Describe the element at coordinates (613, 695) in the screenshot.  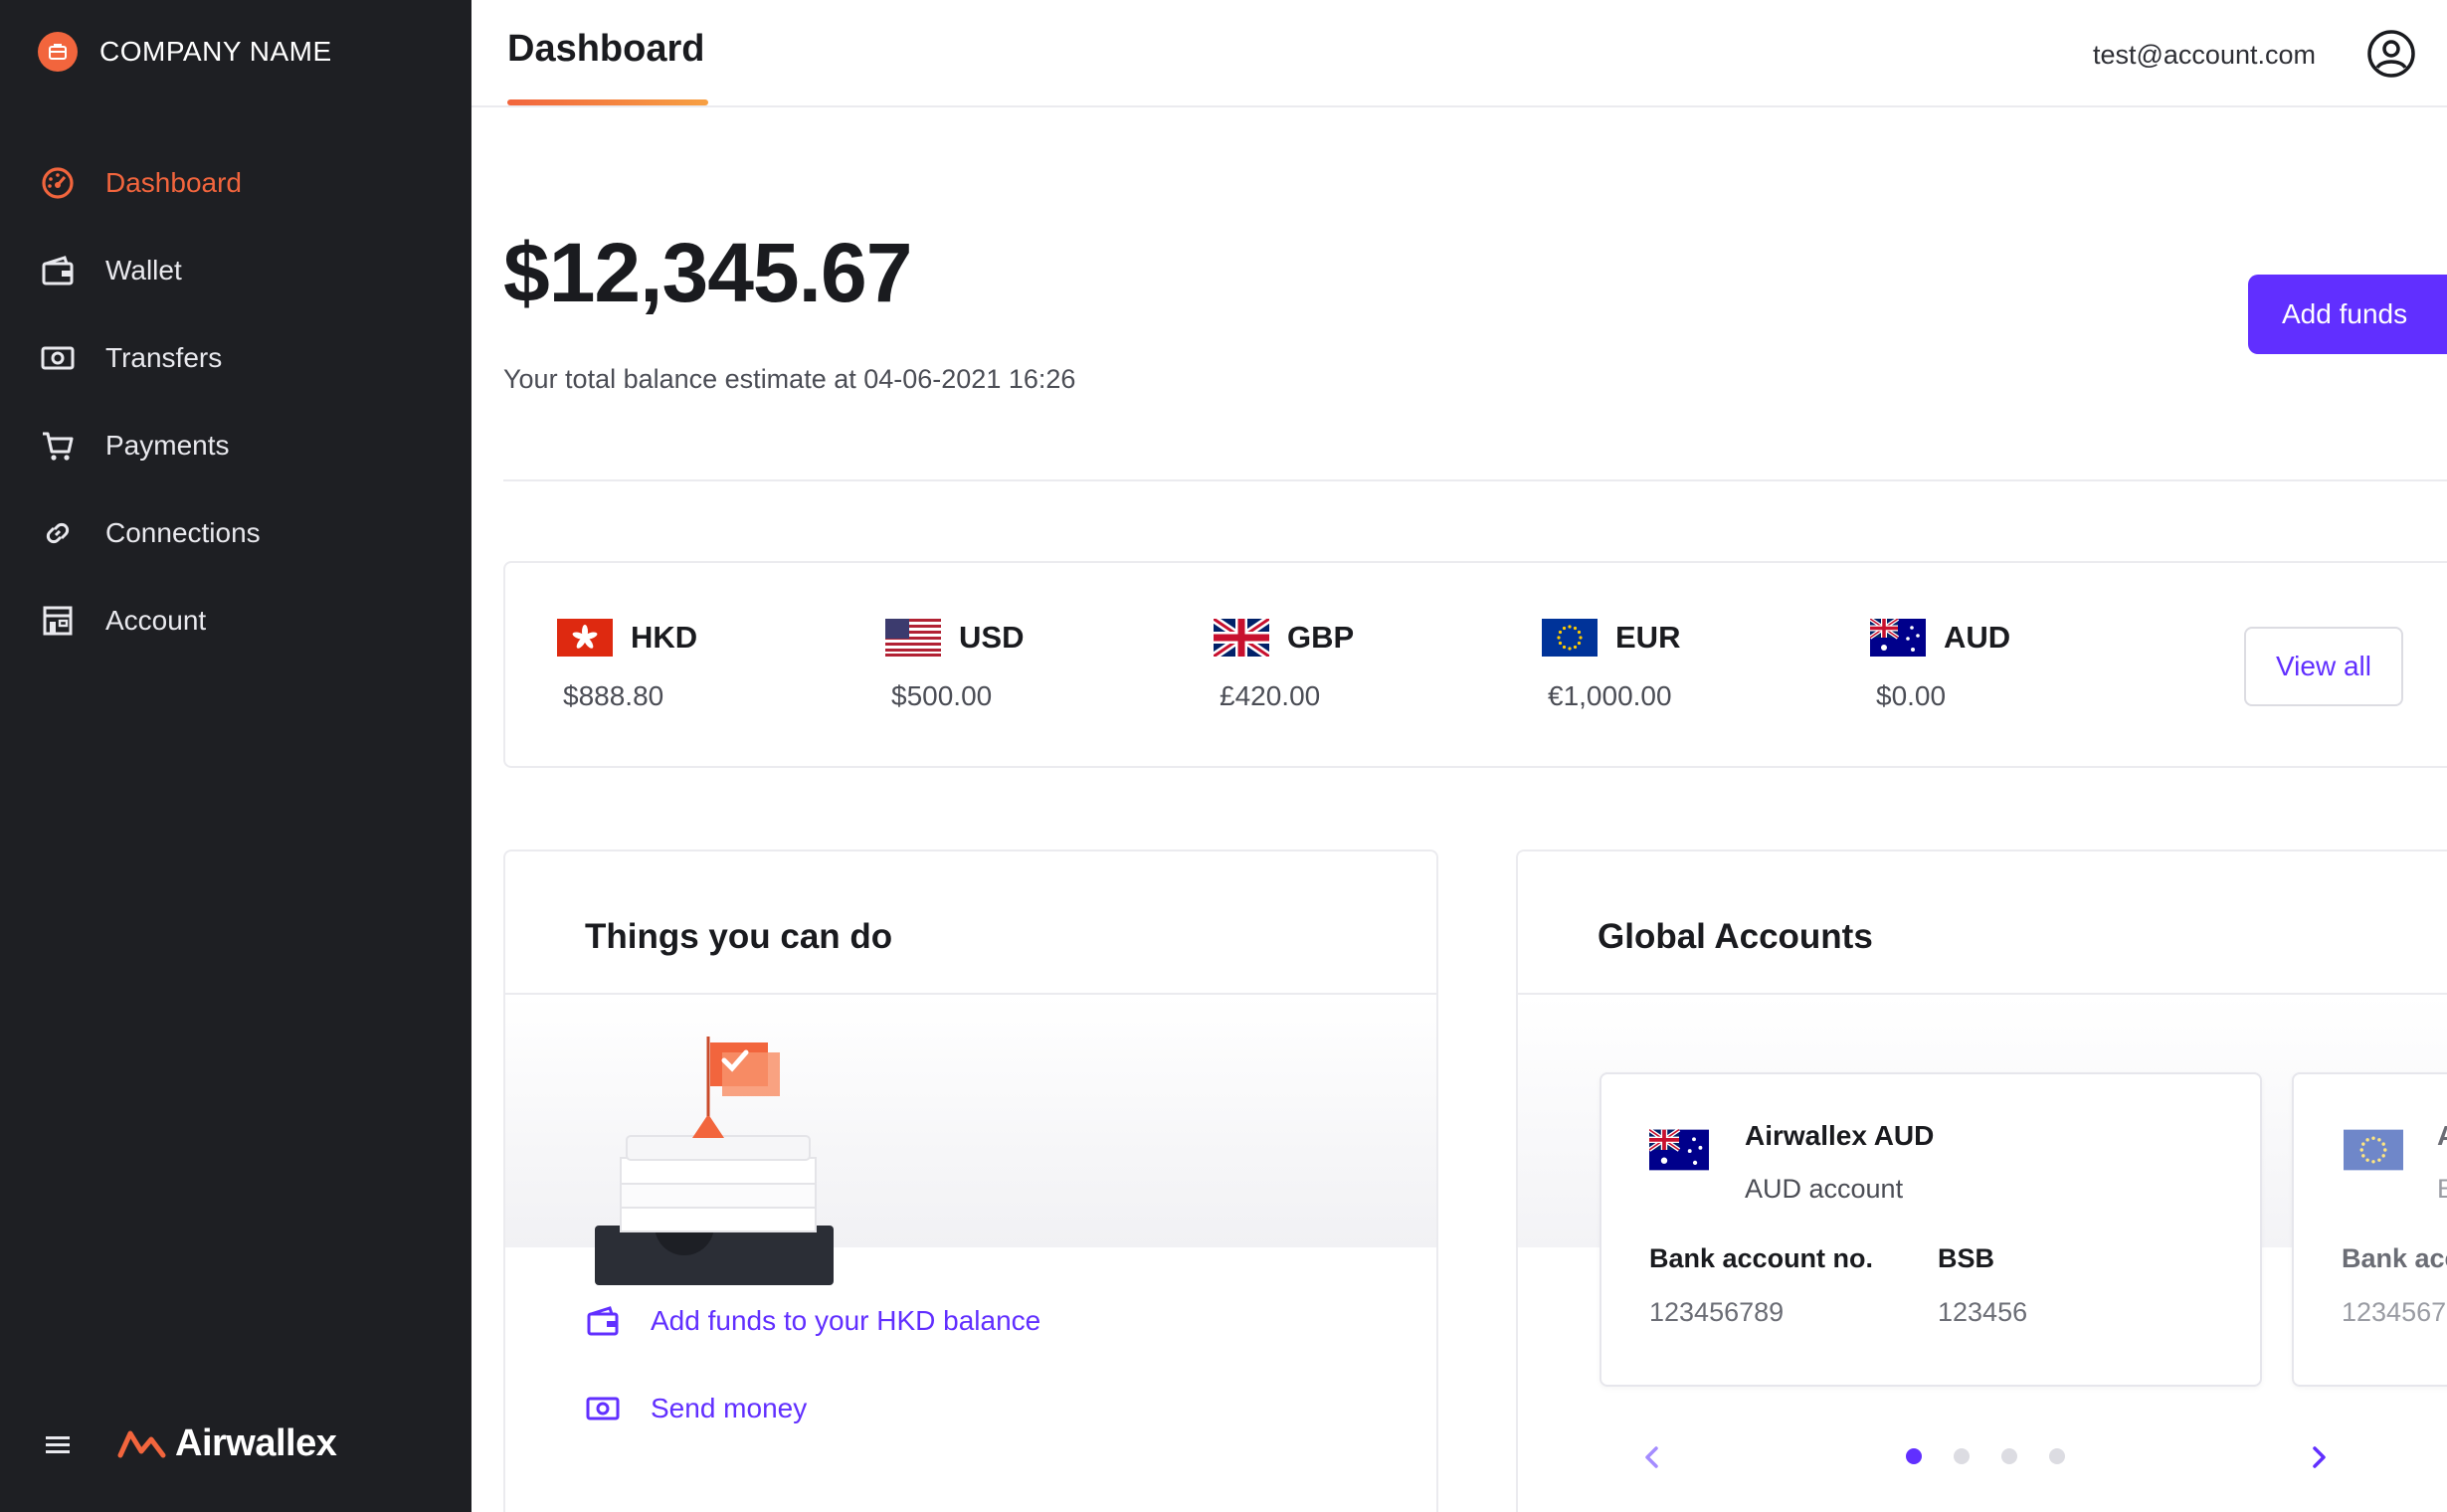
I see `currency-amount: $888.80` at that location.